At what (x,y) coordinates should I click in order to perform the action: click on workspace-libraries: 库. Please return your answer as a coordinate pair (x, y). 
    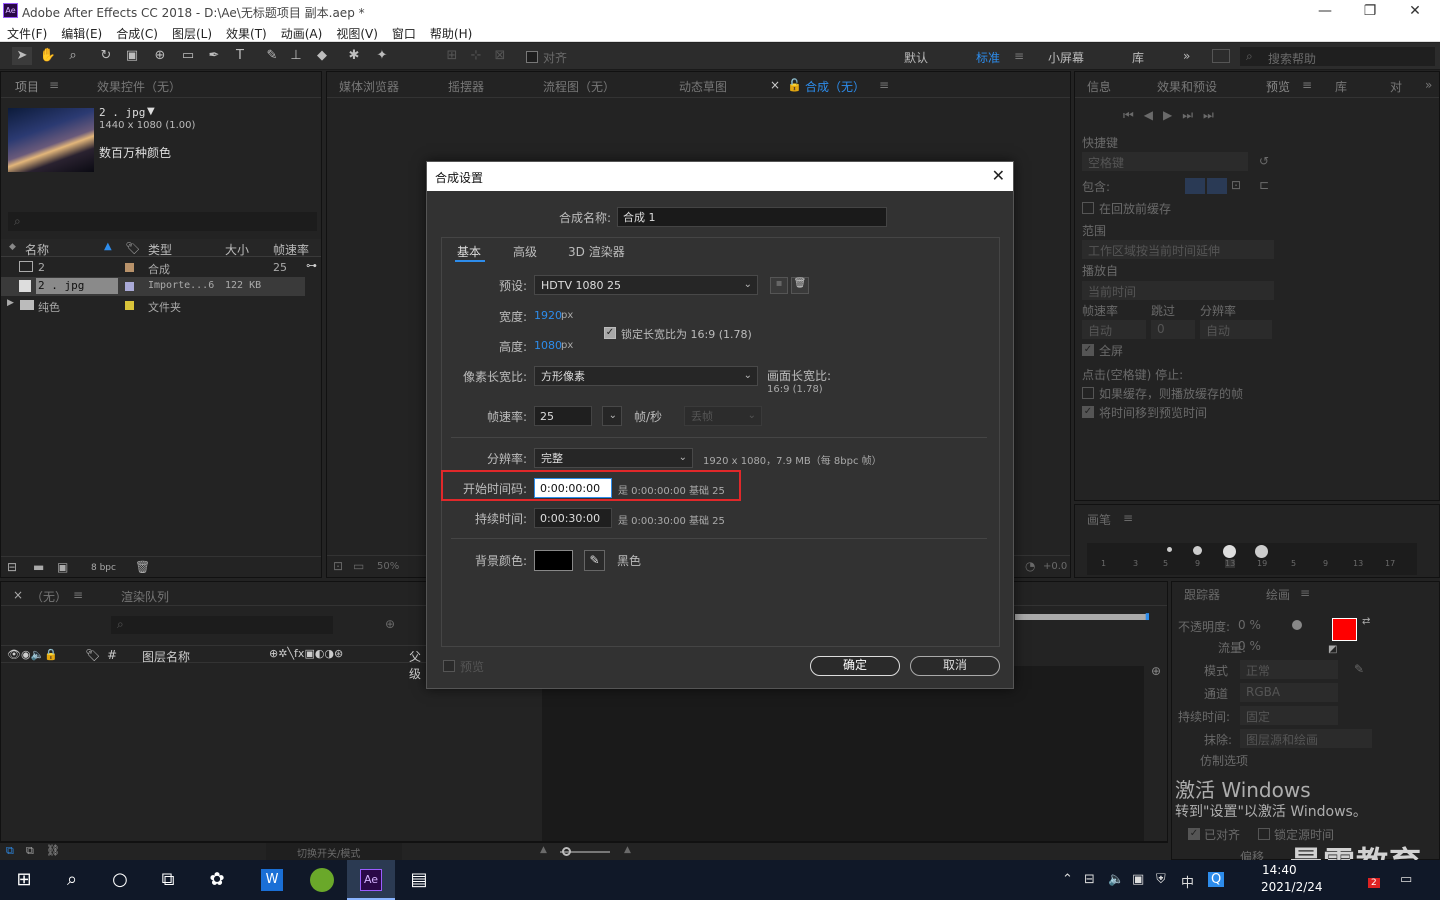
    Looking at the image, I should click on (1138, 57).